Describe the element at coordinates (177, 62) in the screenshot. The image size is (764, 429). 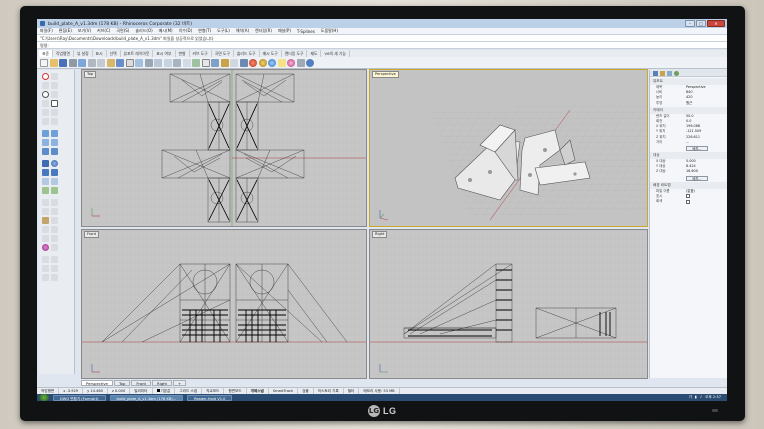
I see `zoom-selected-icon` at that location.